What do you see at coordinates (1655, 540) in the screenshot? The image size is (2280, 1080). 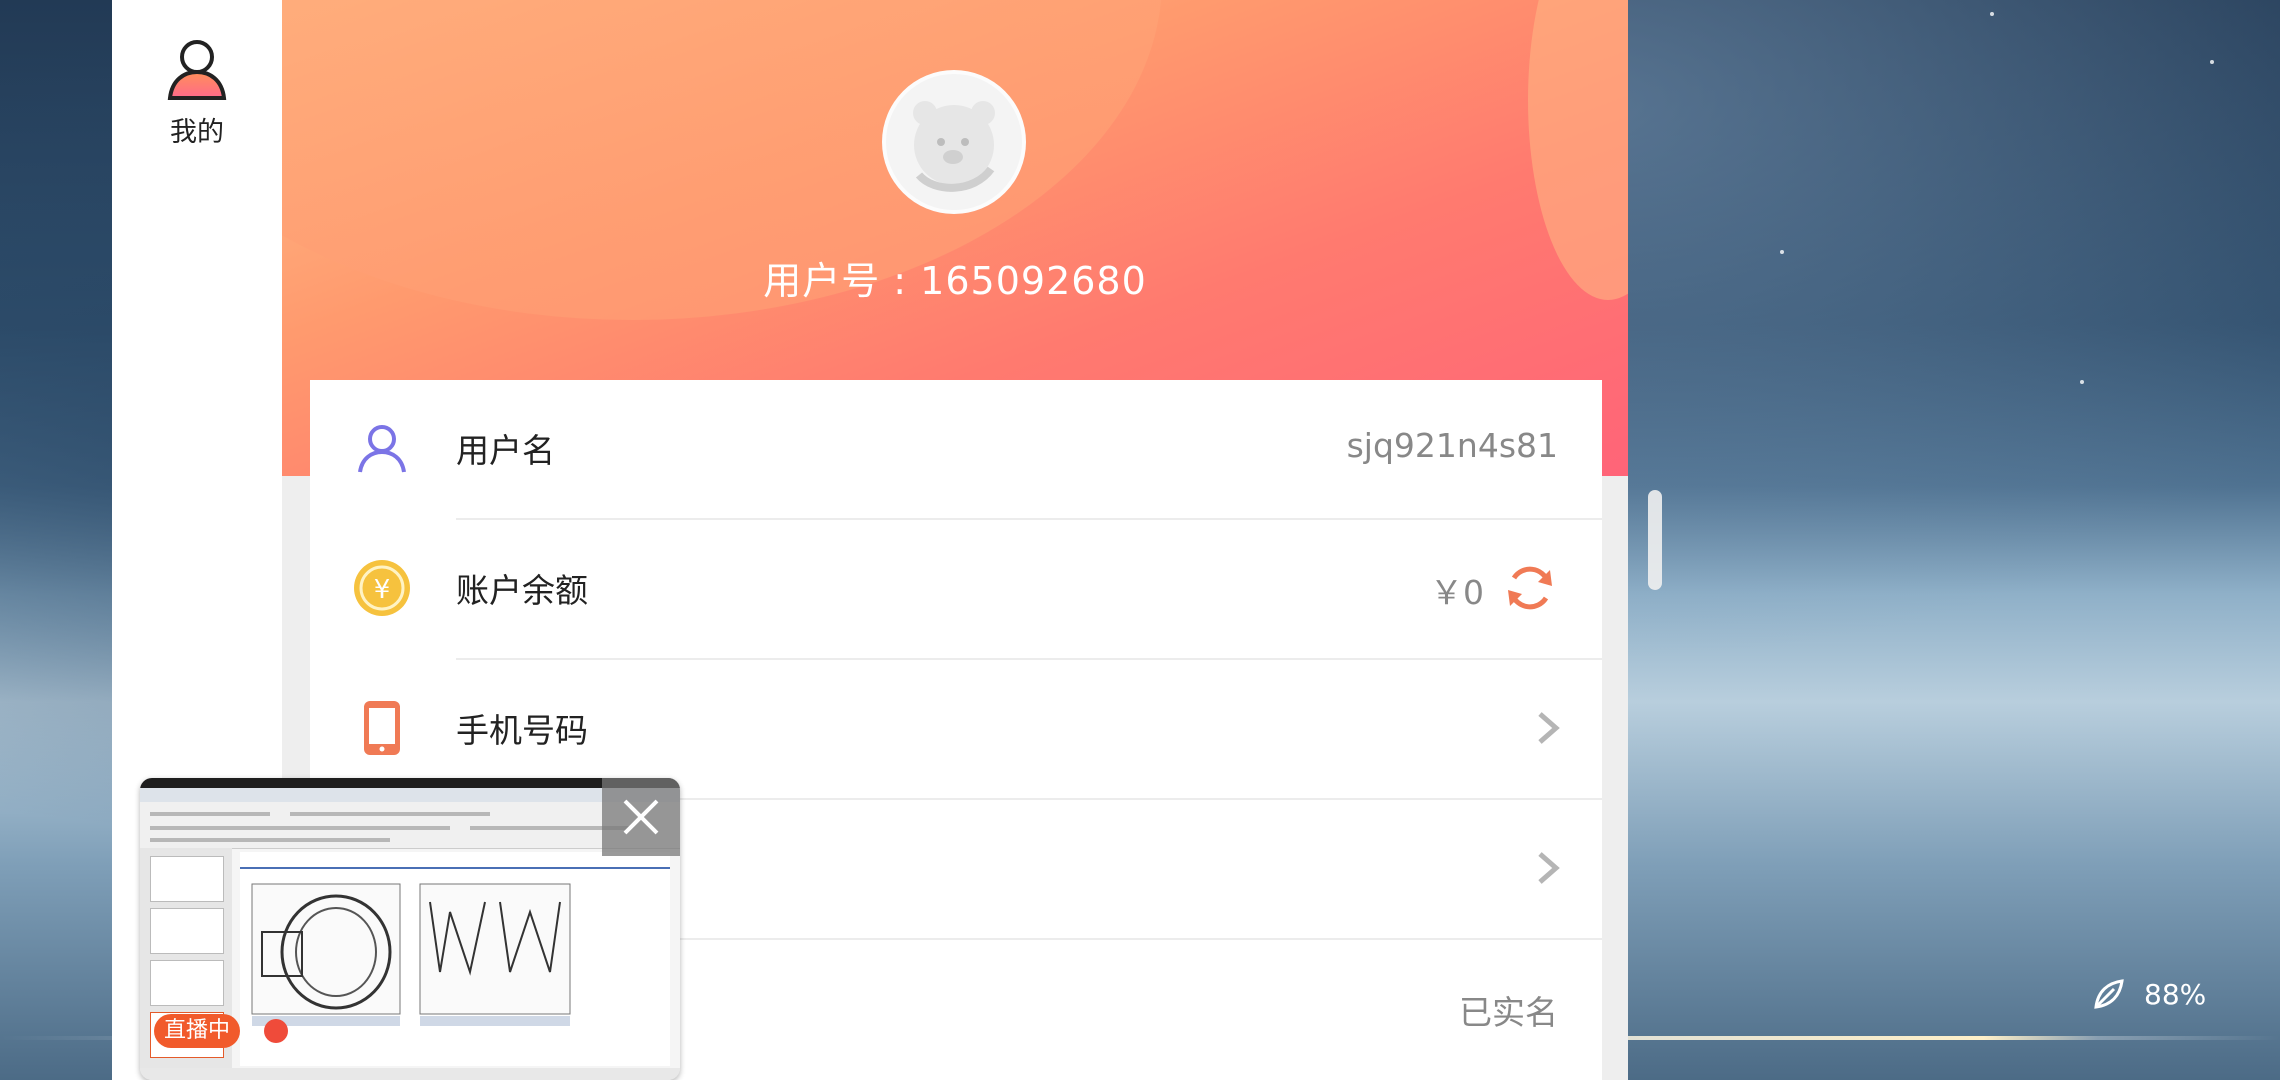 I see `scrollbar` at bounding box center [1655, 540].